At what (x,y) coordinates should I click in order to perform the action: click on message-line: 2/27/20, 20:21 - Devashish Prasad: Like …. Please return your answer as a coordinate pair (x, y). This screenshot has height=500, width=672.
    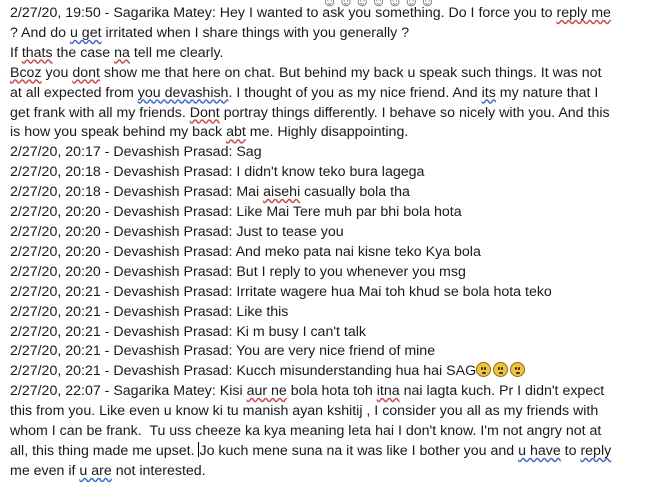
    Looking at the image, I should click on (149, 311).